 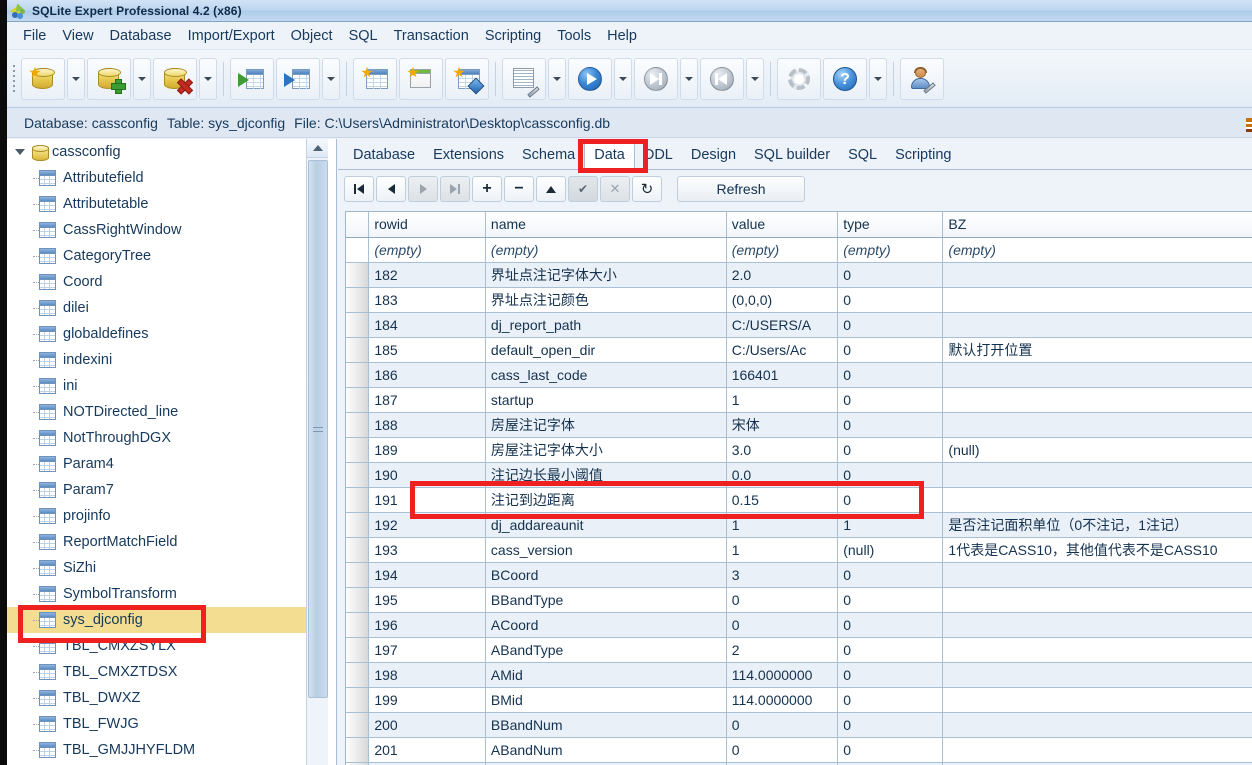 What do you see at coordinates (782, 300) in the screenshot?
I see `cell-value: (0,0,0)` at bounding box center [782, 300].